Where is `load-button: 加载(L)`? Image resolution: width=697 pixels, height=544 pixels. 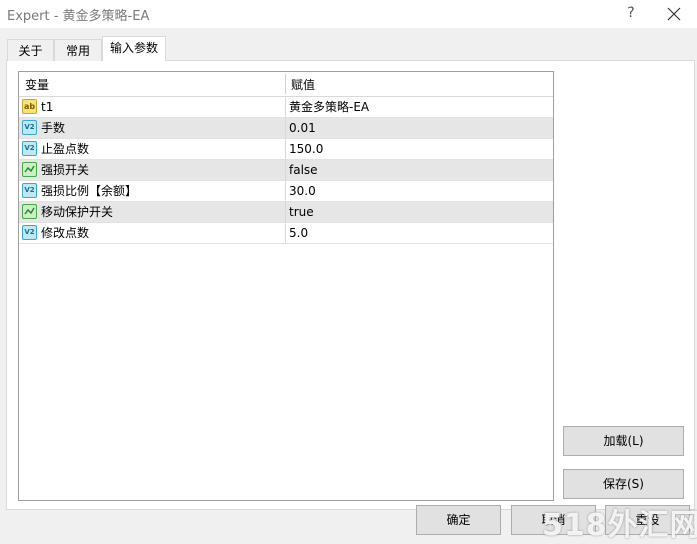 load-button: 加载(L) is located at coordinates (623, 441).